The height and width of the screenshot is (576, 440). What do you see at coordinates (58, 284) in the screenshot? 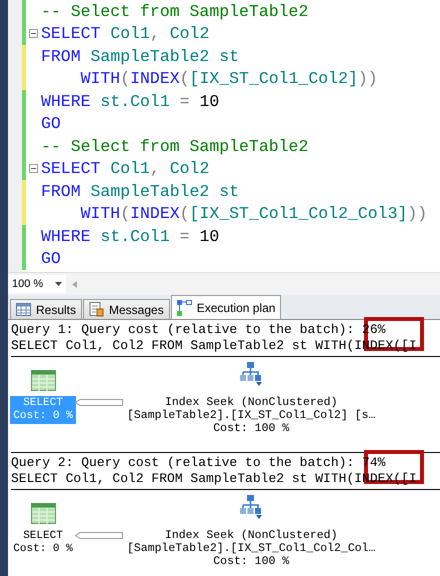
I see `caret-icon` at bounding box center [58, 284].